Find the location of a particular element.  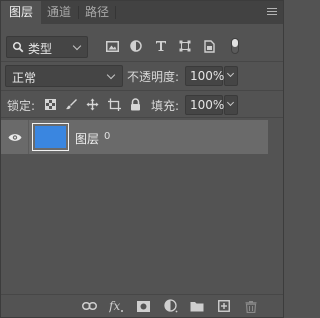

opacity-field: 100% is located at coordinates (204, 76).